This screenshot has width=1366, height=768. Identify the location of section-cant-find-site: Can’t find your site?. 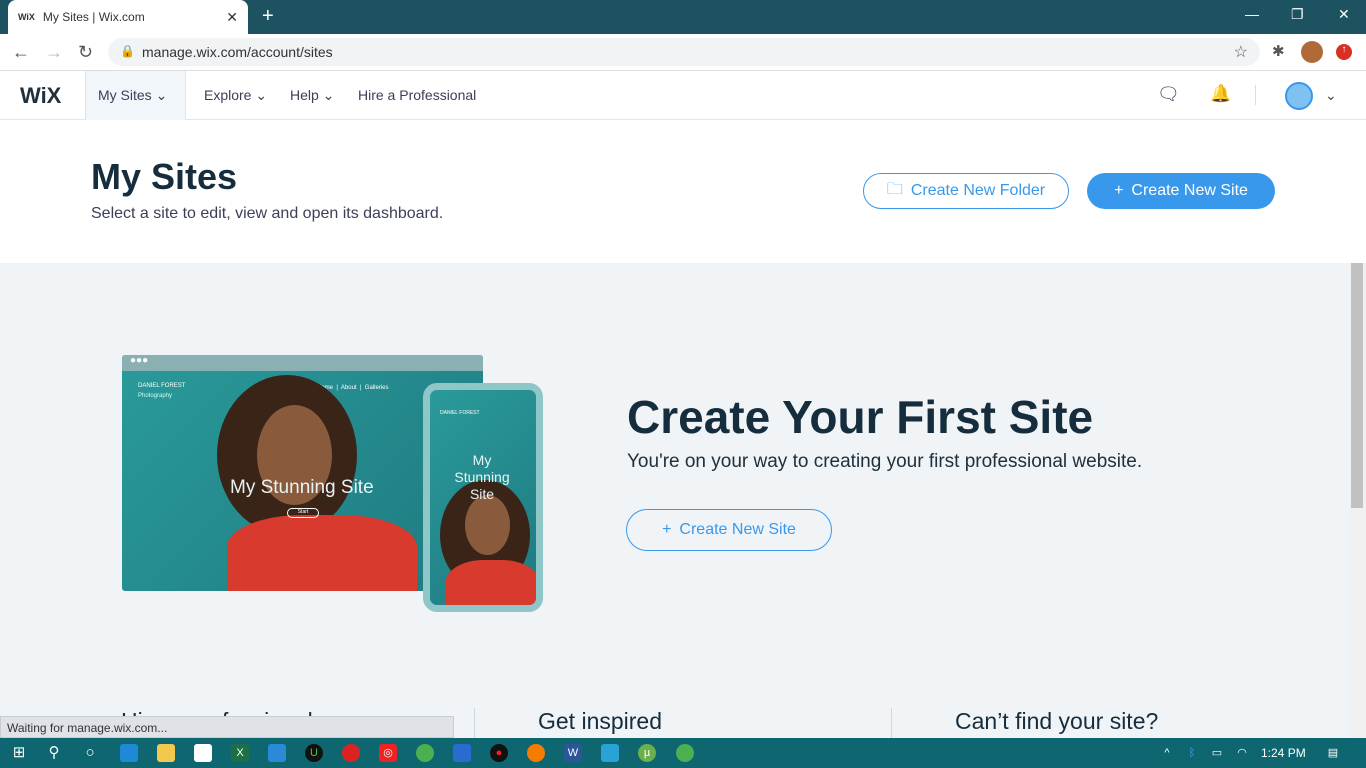
(1057, 721).